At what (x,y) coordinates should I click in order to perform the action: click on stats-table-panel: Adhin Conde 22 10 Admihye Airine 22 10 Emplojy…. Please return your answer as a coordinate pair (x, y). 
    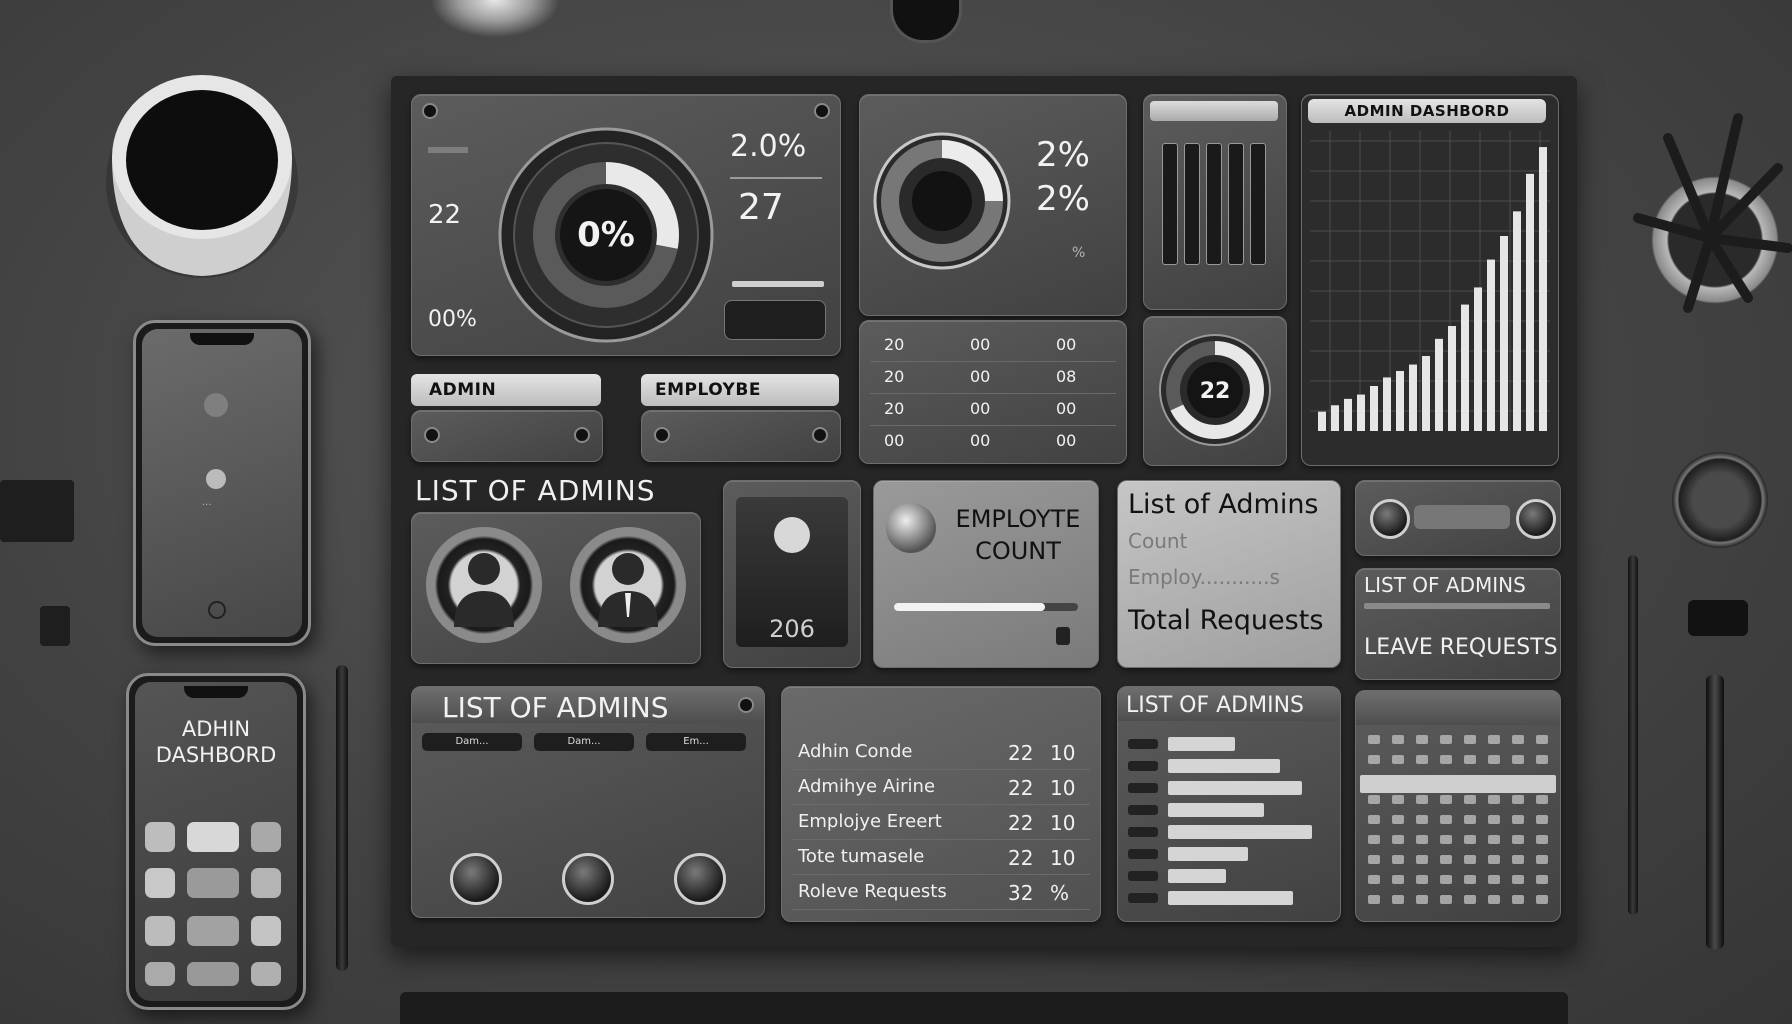
    Looking at the image, I should click on (941, 804).